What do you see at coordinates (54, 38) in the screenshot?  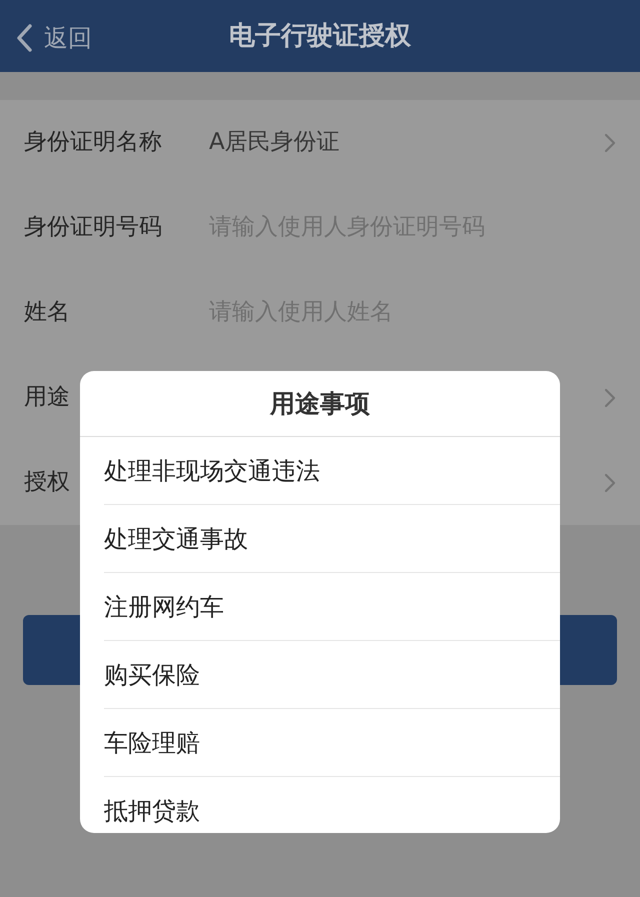 I see `back-button: 返回` at bounding box center [54, 38].